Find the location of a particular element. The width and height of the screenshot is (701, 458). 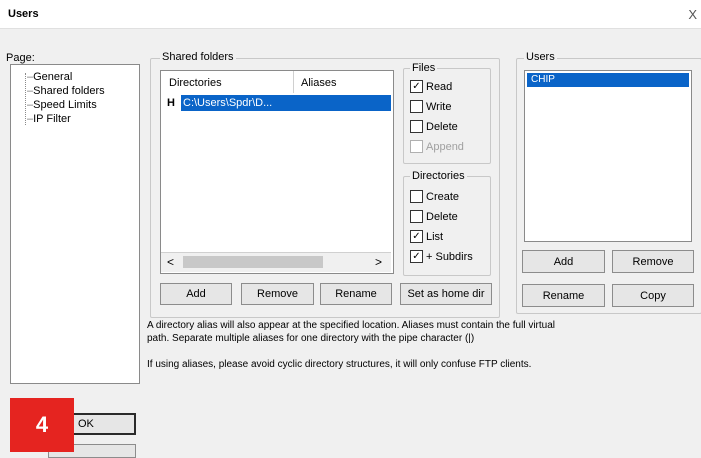

remove-folder-button: Remove is located at coordinates (277, 294).